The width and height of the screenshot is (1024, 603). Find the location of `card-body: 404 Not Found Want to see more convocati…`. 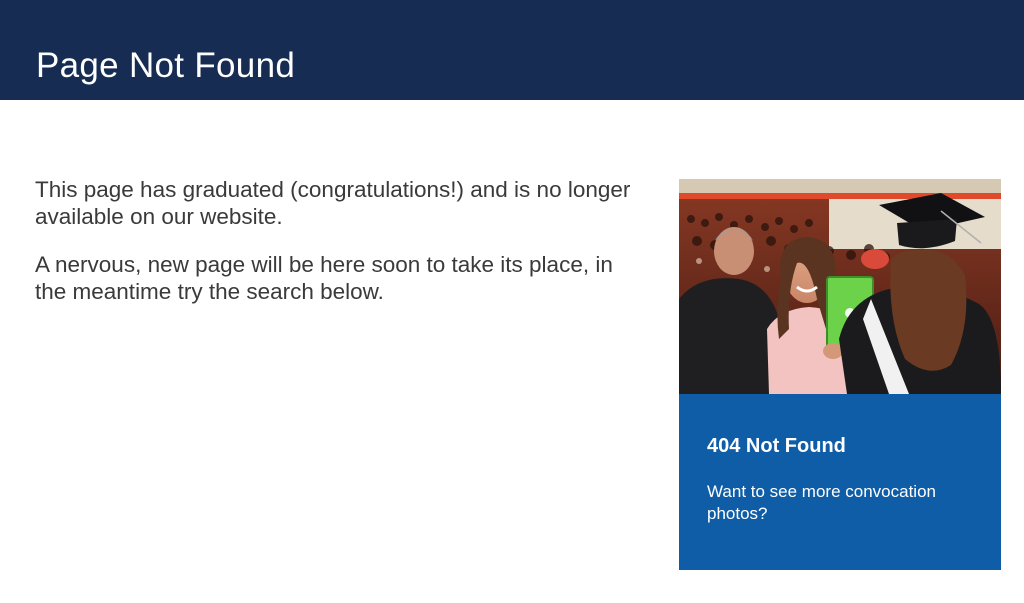

card-body: 404 Not Found Want to see more convocati… is located at coordinates (840, 482).